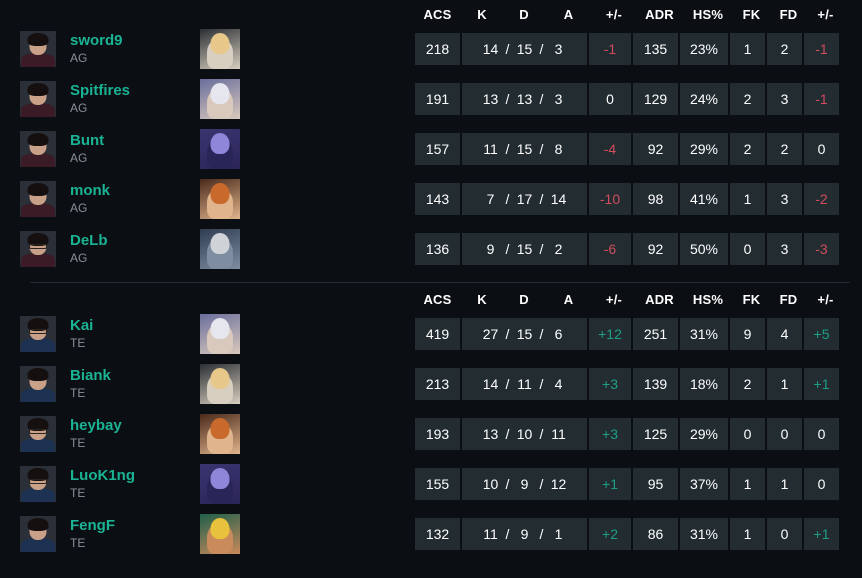  What do you see at coordinates (610, 149) in the screenshot?
I see `stat-kd-differential: -4` at bounding box center [610, 149].